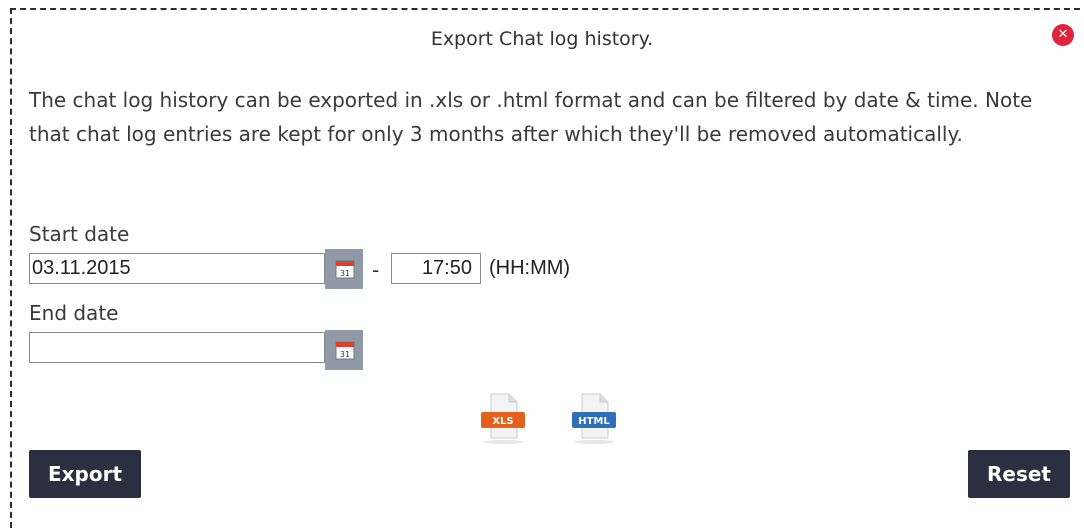 The image size is (1084, 528). Describe the element at coordinates (79, 234) in the screenshot. I see `start-date-label: Start date` at that location.